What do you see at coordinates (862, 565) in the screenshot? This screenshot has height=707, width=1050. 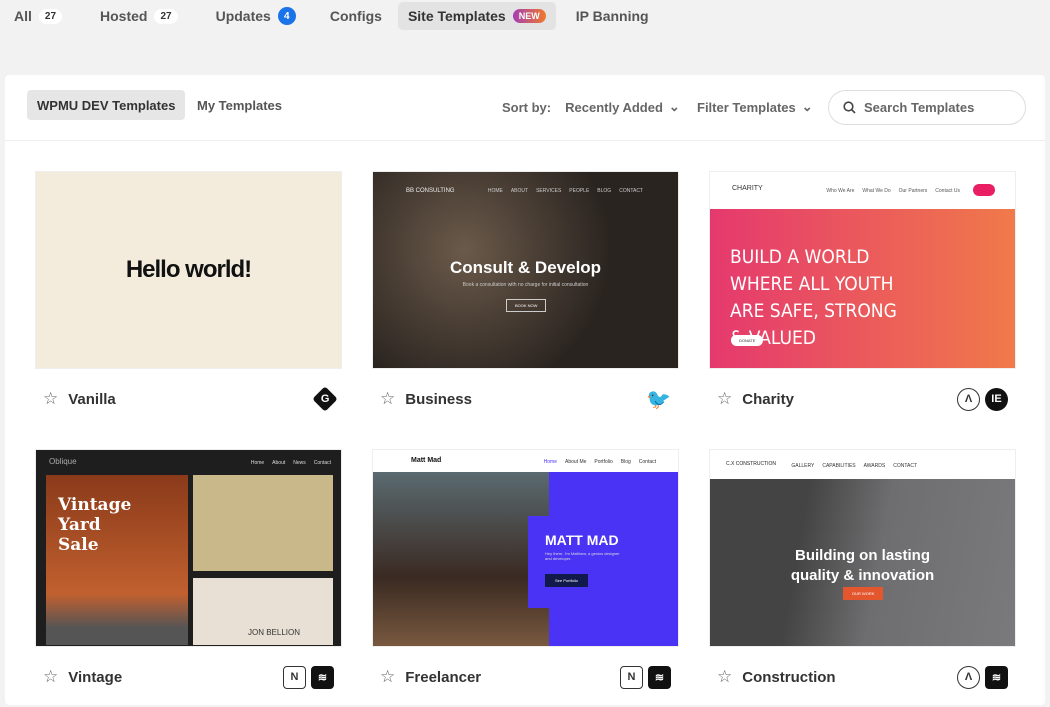 I see `preview-headline: Building on lasting quality & innovation` at bounding box center [862, 565].